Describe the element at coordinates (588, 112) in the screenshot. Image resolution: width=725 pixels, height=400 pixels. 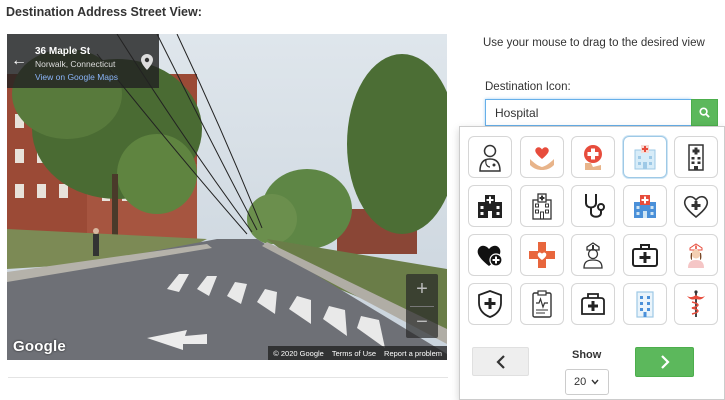
I see `destination-icon-search-input` at that location.